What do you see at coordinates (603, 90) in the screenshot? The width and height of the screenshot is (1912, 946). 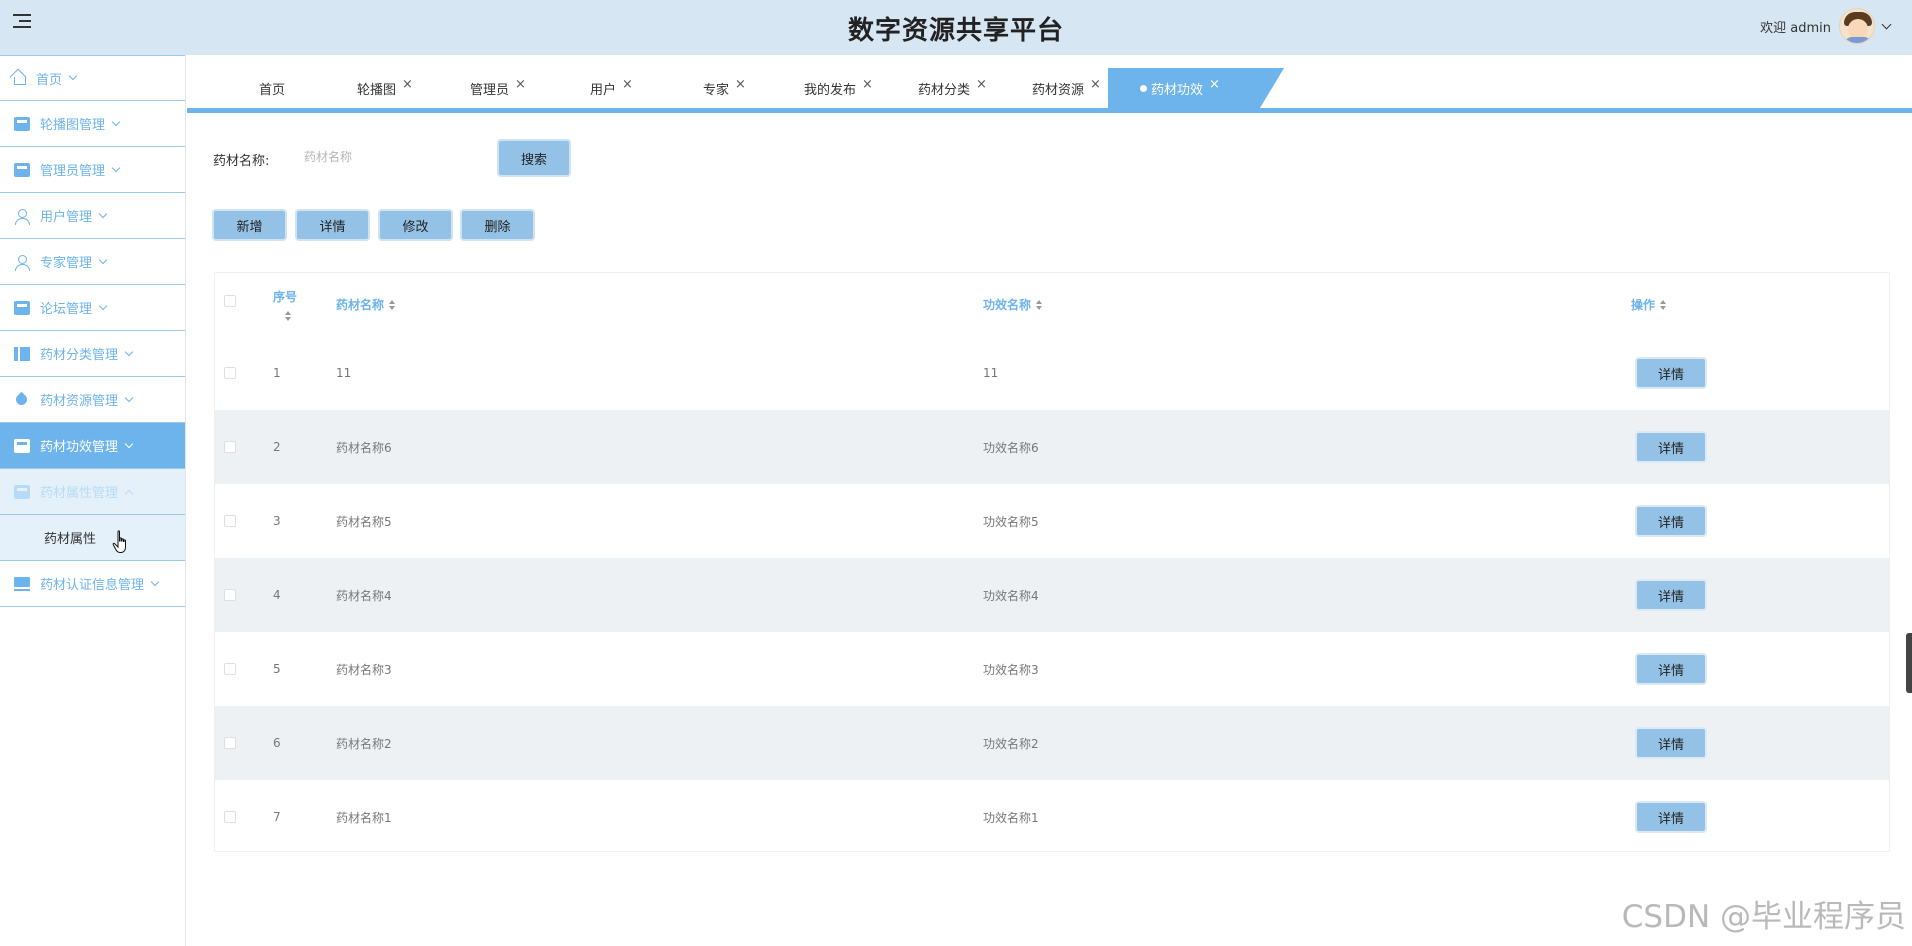 I see `tab-label: 用户` at bounding box center [603, 90].